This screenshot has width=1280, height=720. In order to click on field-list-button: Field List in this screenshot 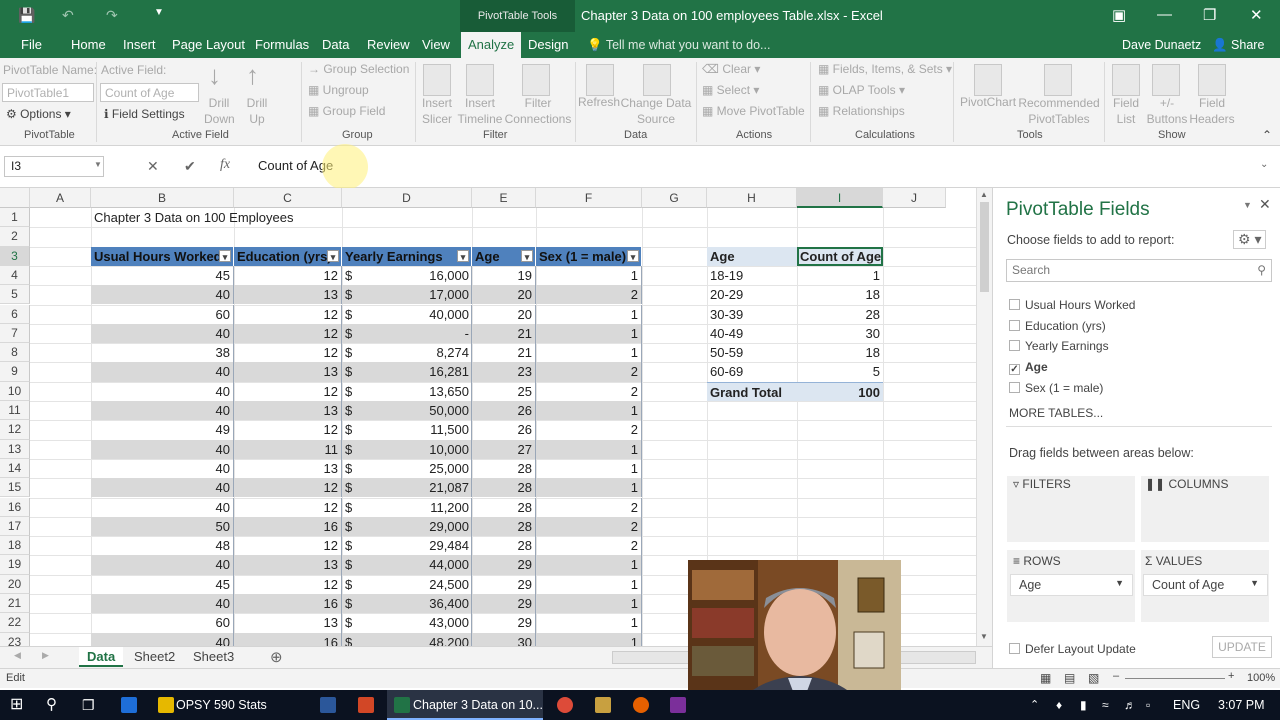, I will do `click(1126, 111)`.